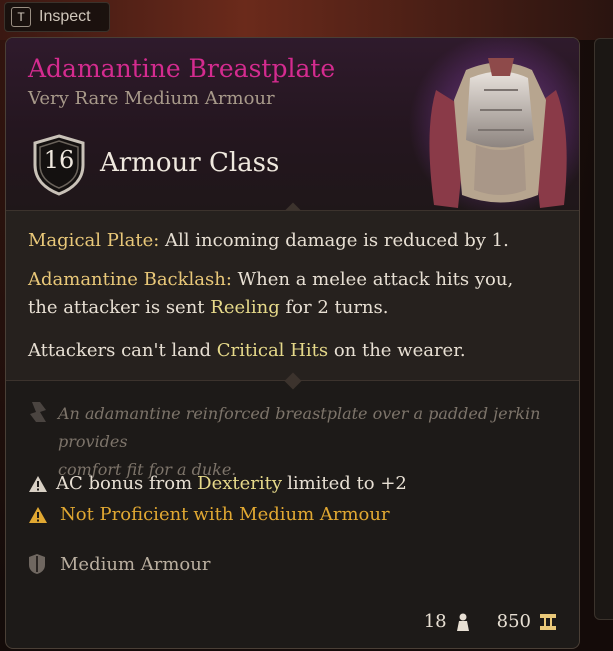  I want to click on breastplate-image, so click(494, 126).